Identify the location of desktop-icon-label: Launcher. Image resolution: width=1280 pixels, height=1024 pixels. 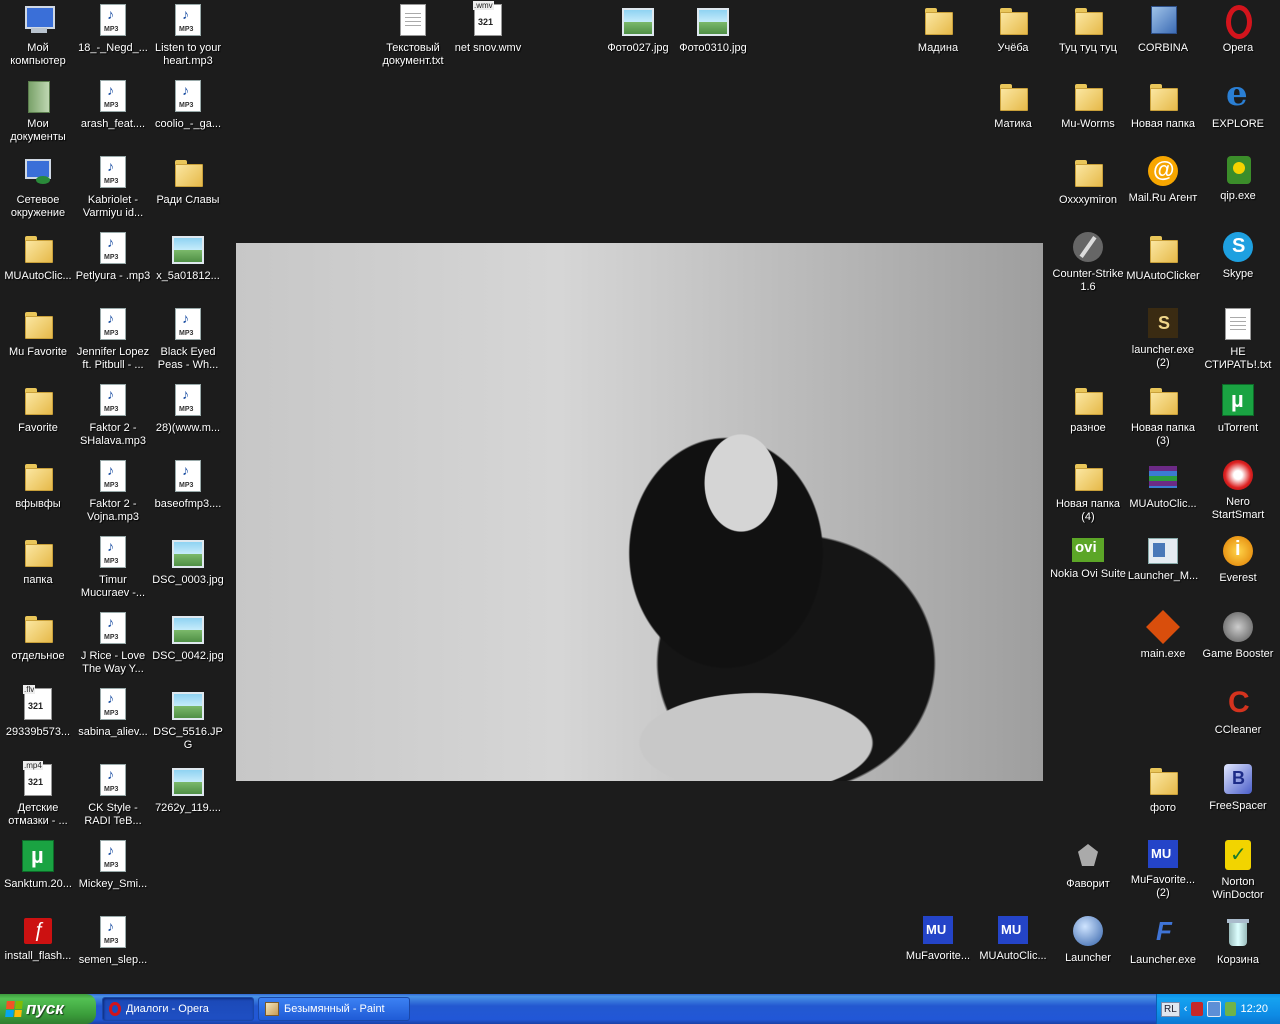
(1088, 958).